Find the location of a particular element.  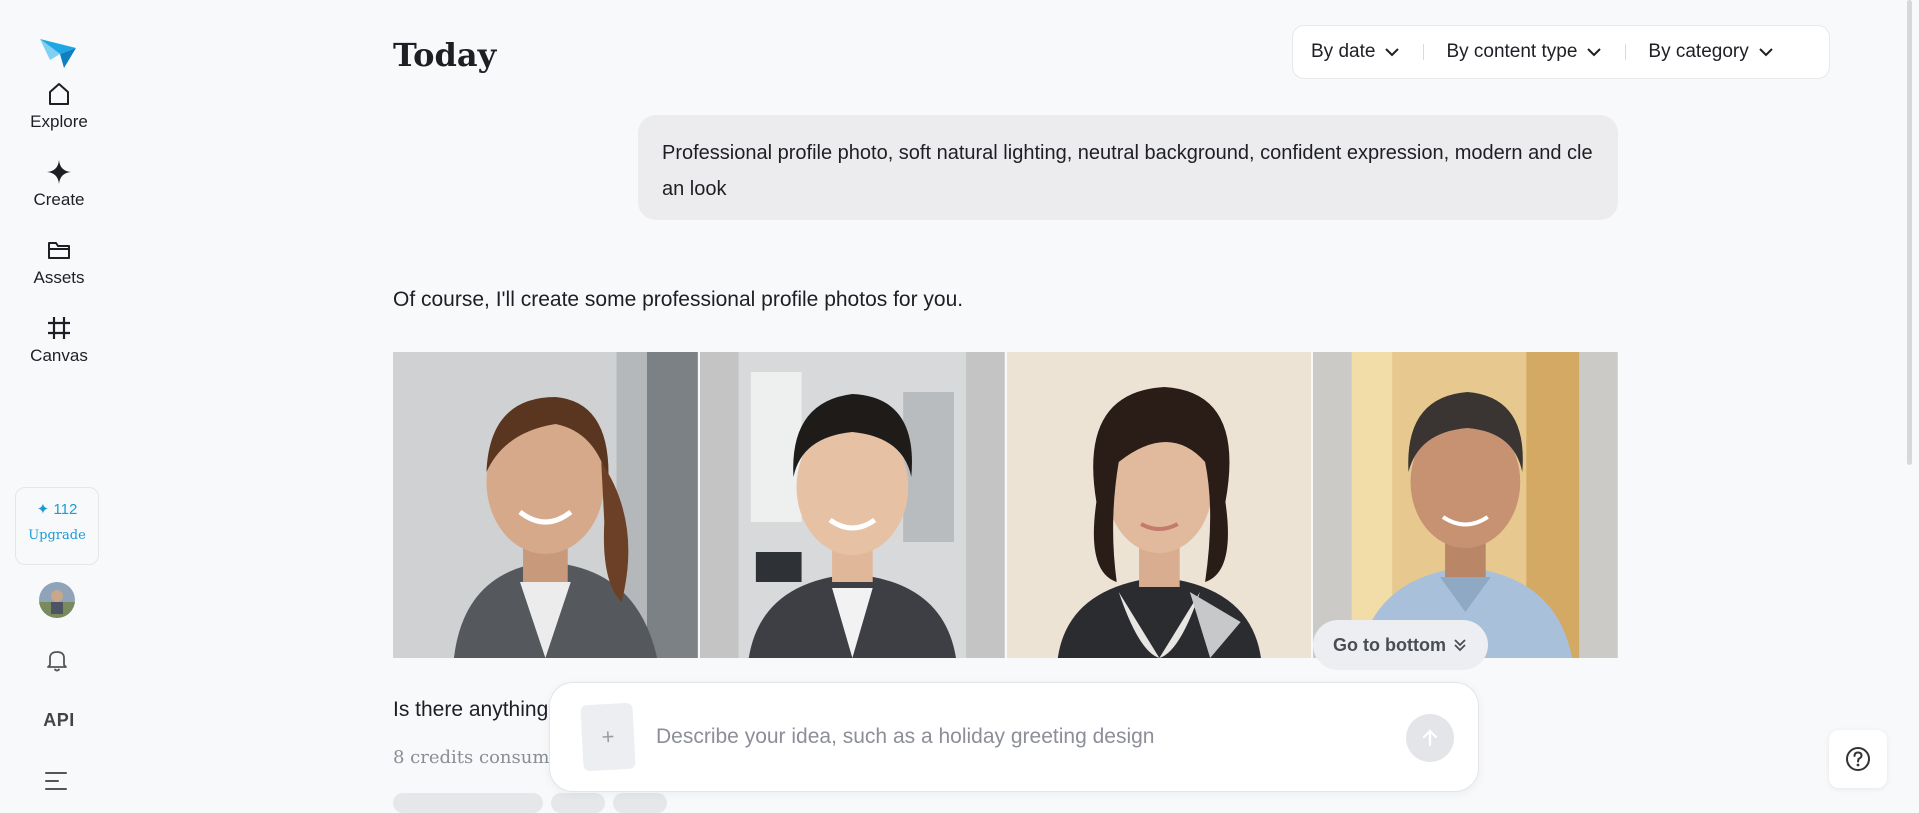

plus-icon: + is located at coordinates (608, 736).